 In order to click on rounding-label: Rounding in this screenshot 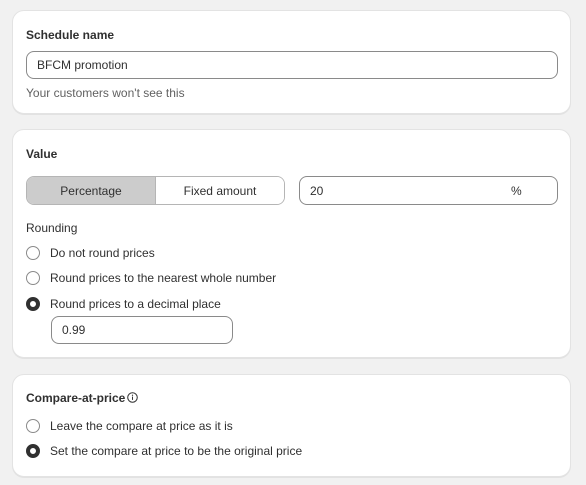, I will do `click(52, 228)`.